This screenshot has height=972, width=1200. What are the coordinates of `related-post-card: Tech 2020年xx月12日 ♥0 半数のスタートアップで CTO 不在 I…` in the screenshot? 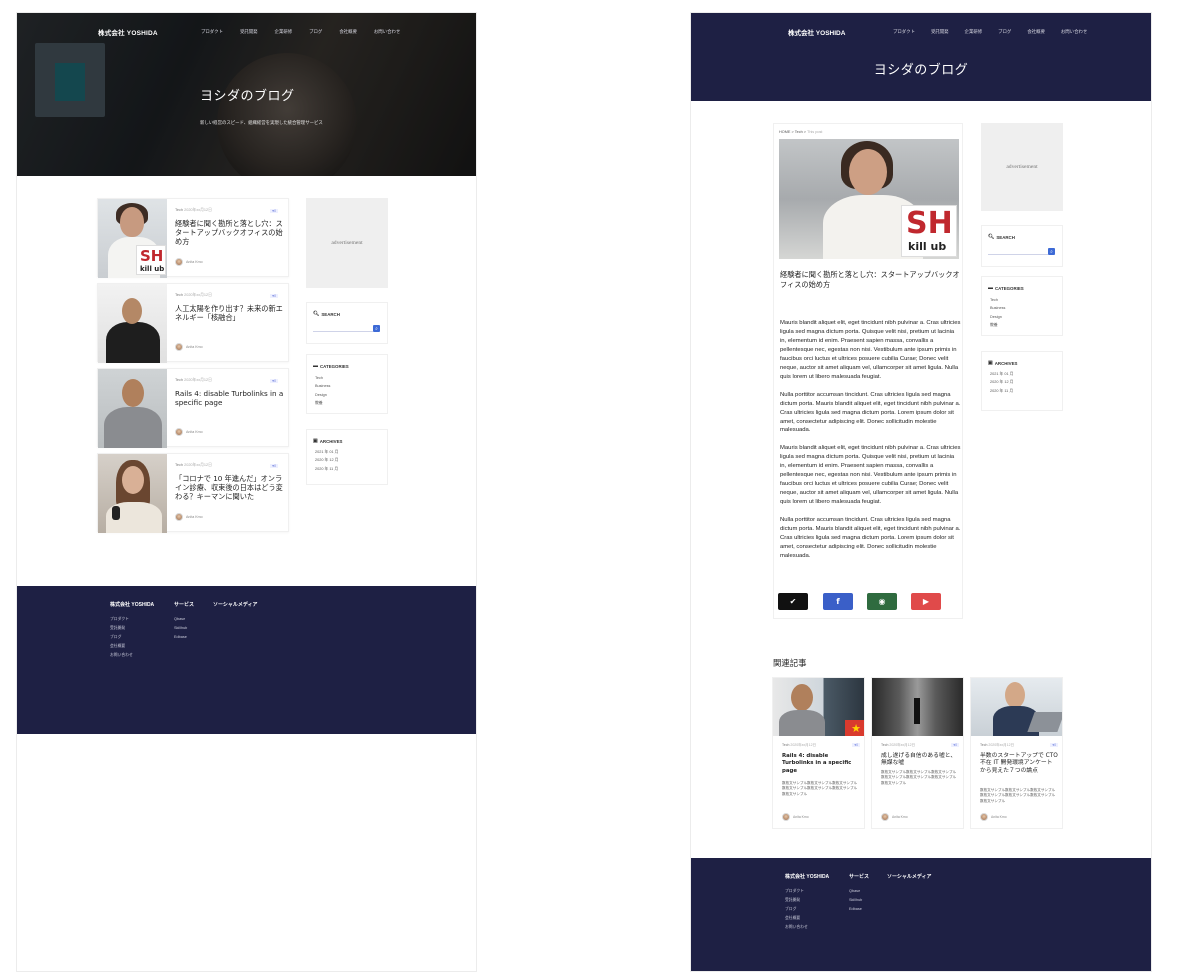 It's located at (1016, 753).